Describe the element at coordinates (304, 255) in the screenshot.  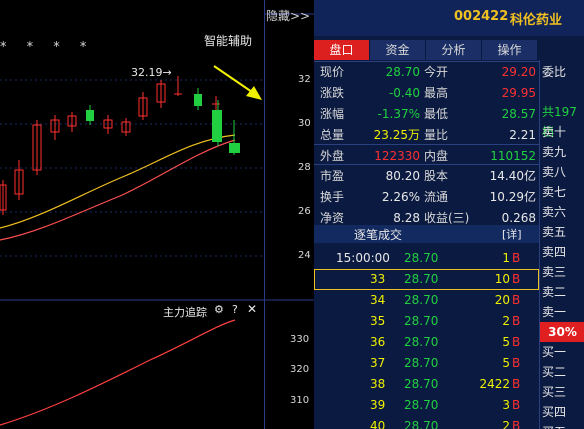
I see `price-tick: 24` at that location.